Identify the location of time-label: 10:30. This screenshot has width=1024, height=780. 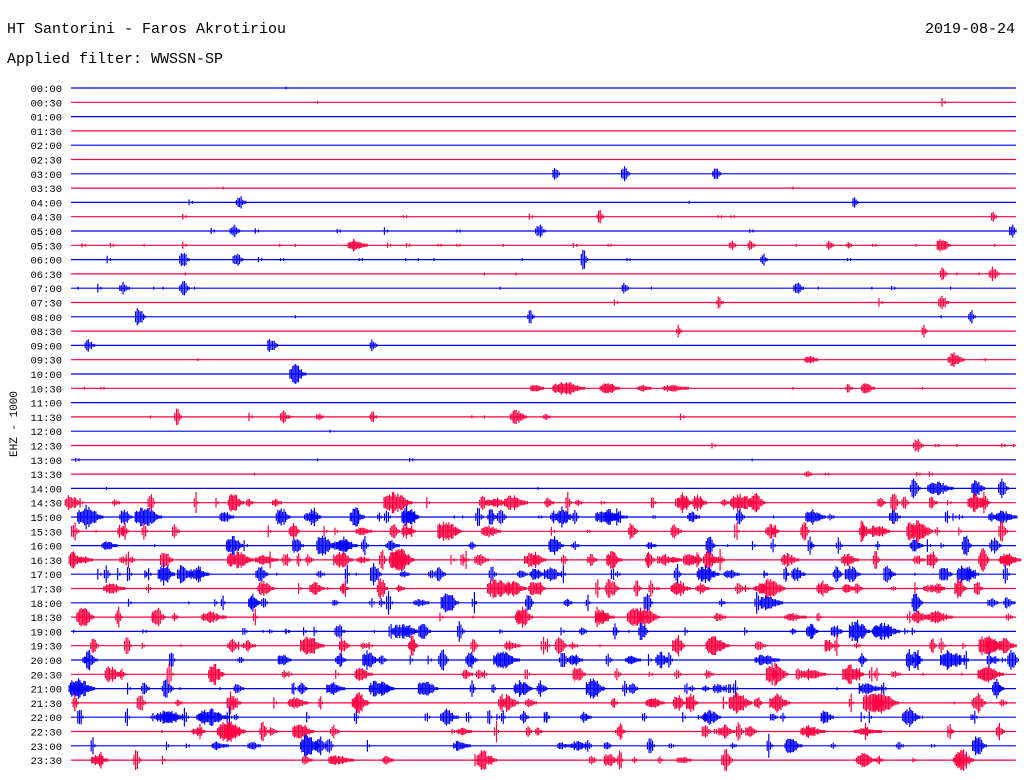
(46, 390).